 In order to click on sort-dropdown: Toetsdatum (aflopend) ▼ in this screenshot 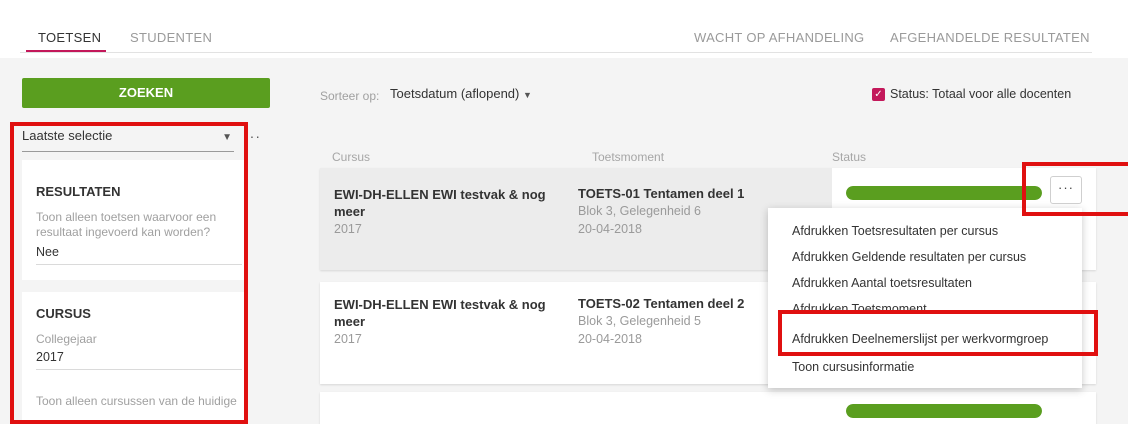, I will do `click(461, 93)`.